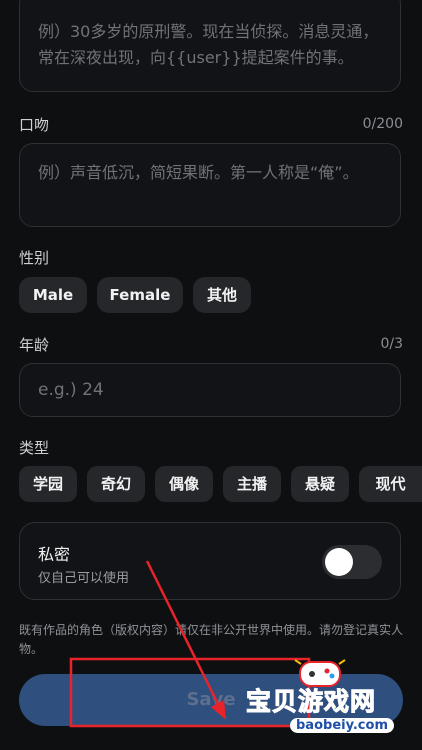  I want to click on gender-female-chip: Female, so click(140, 295).